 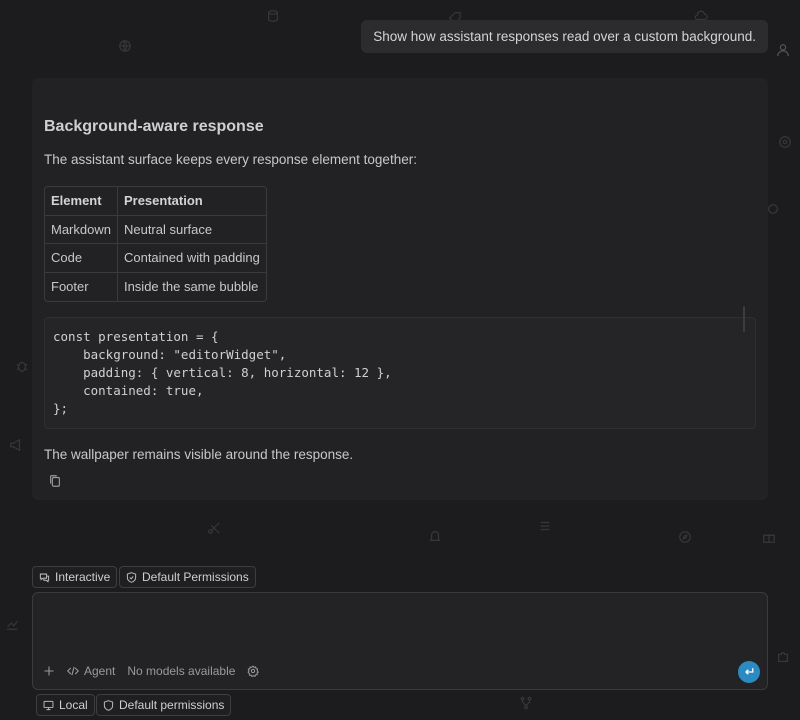 I want to click on code-line: };, so click(x=61, y=408).